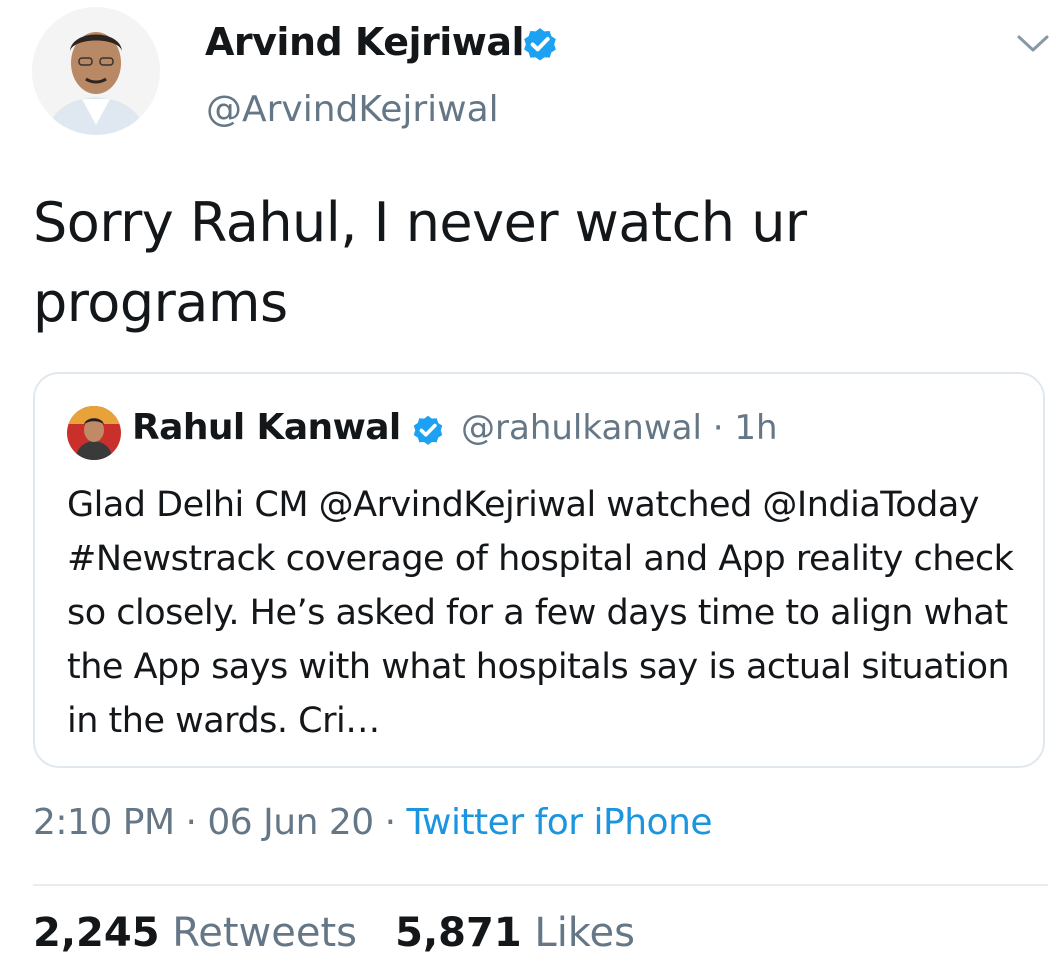 This screenshot has width=1064, height=956. I want to click on author-handle: @ArvindKejriwal, so click(352, 109).